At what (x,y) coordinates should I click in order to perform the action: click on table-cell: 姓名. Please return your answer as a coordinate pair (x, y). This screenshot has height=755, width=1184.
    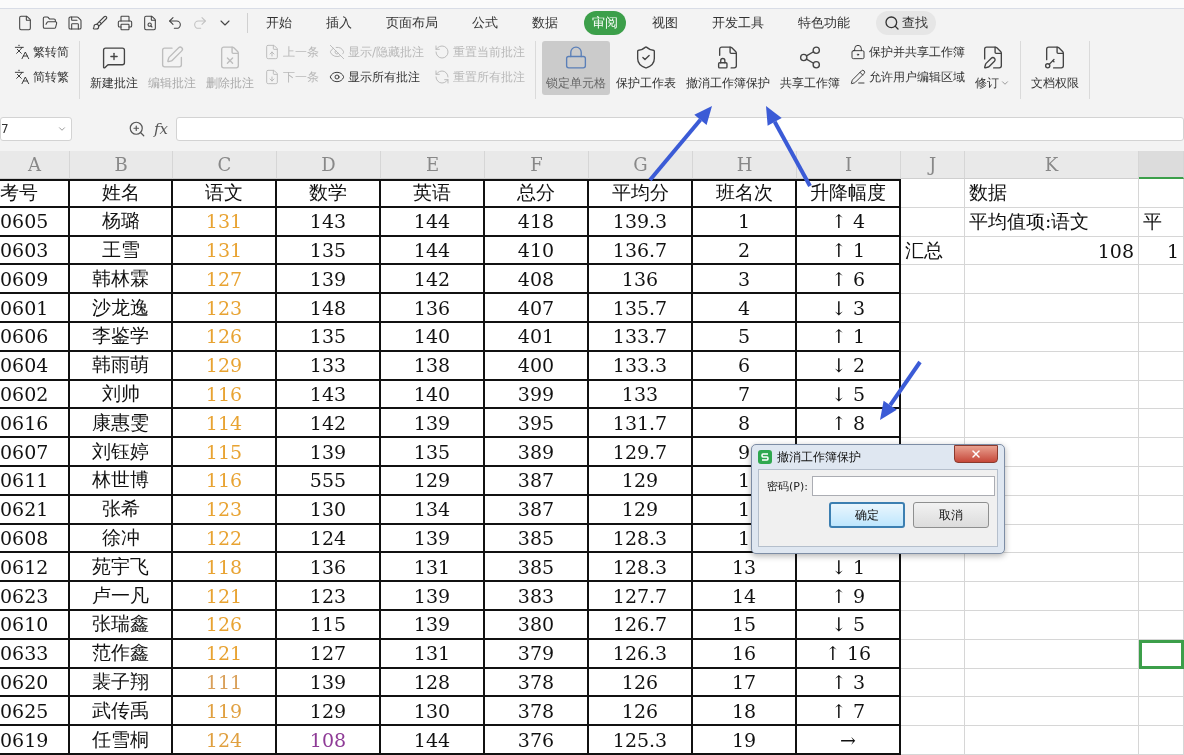
    Looking at the image, I should click on (121, 193).